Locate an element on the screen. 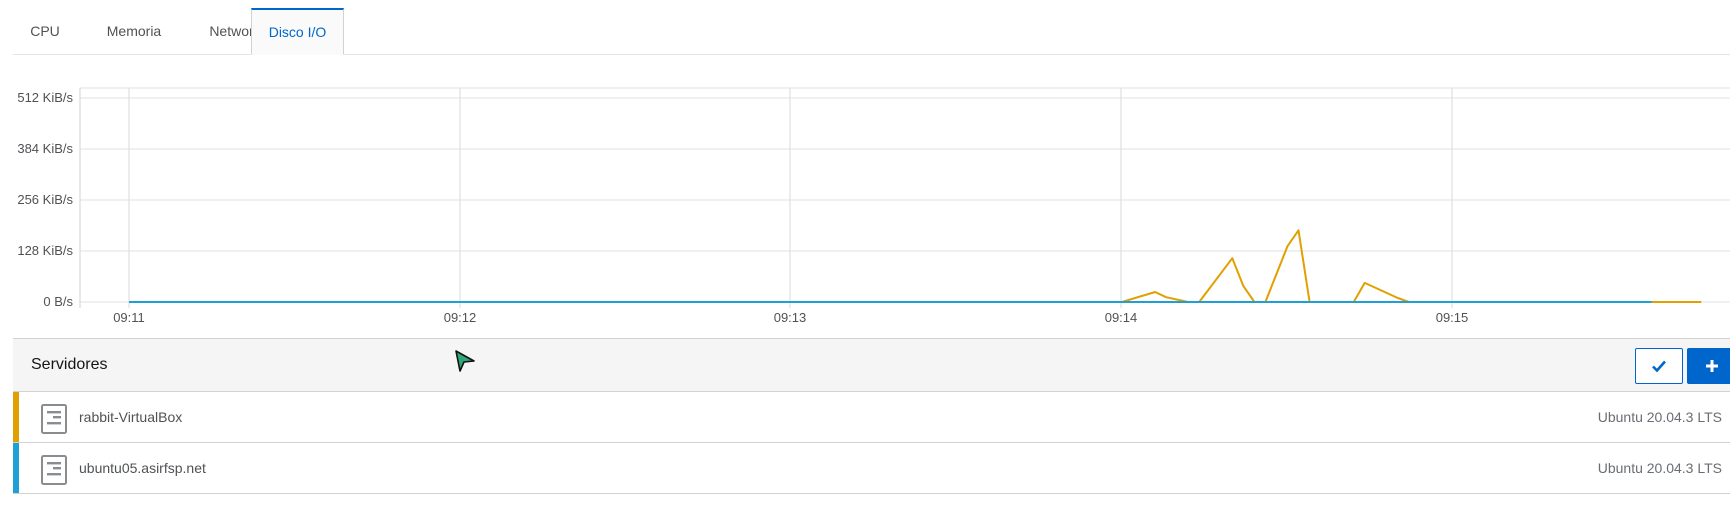 The width and height of the screenshot is (1730, 512). x-tick-label: 09:11 is located at coordinates (129, 317).